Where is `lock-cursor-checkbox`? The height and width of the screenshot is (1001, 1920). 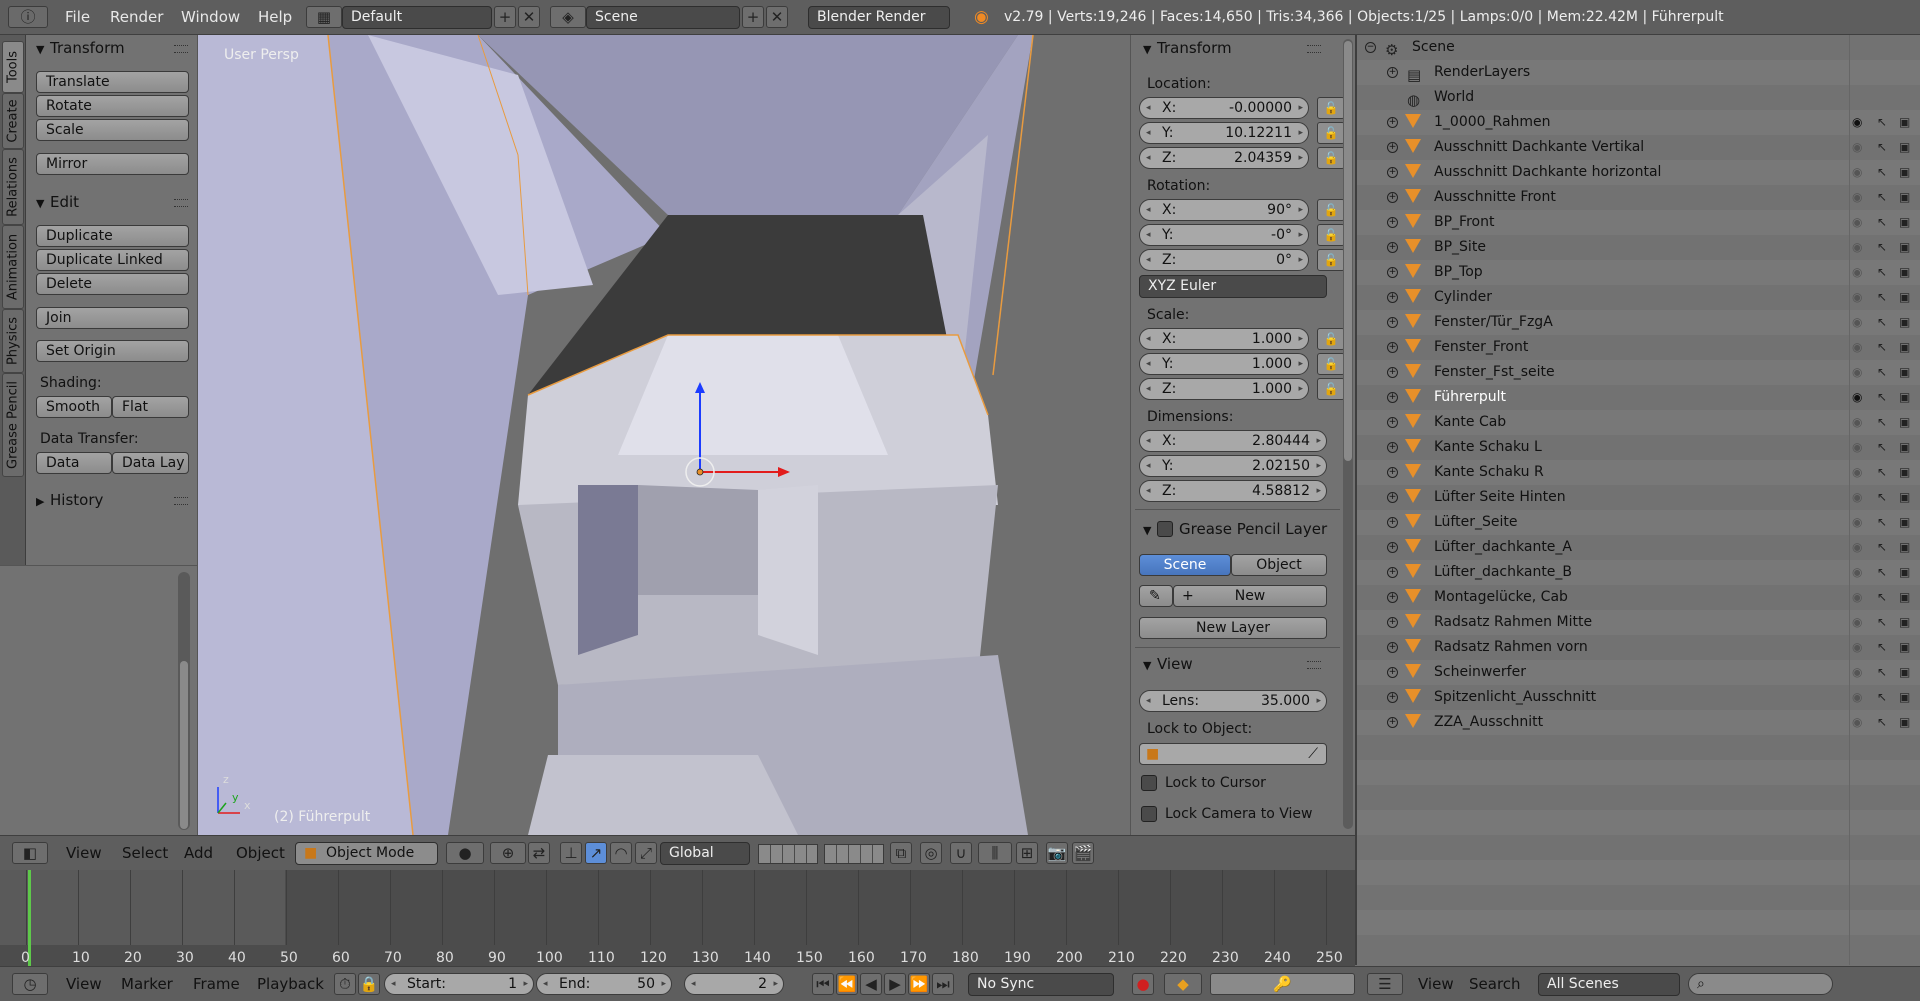
lock-cursor-checkbox is located at coordinates (1149, 783).